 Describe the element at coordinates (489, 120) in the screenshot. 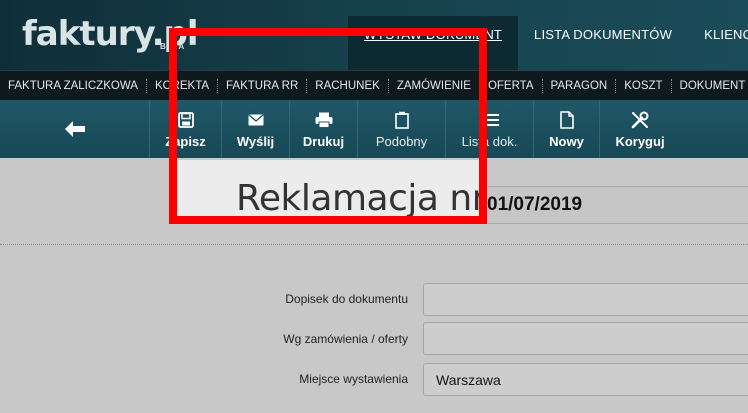

I see `list-icon` at that location.